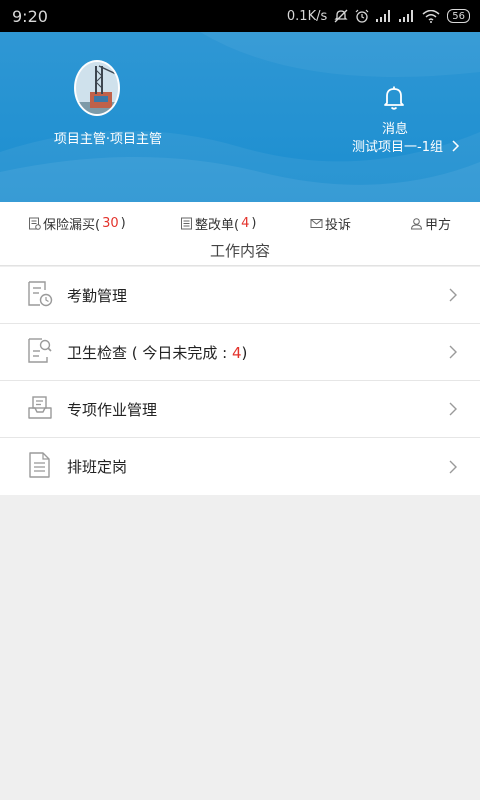  I want to click on tab-party-a-label: 甲方, so click(438, 225).